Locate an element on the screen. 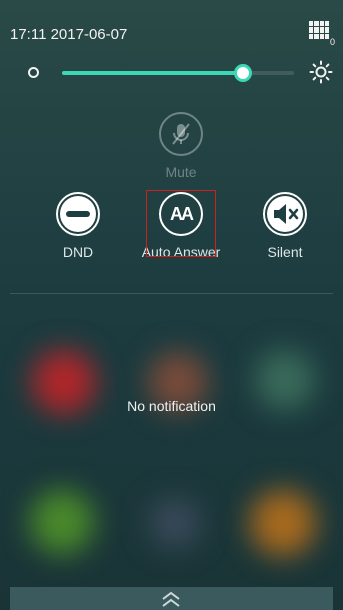 The image size is (343, 610). dnd-toggle: DND is located at coordinates (78, 226).